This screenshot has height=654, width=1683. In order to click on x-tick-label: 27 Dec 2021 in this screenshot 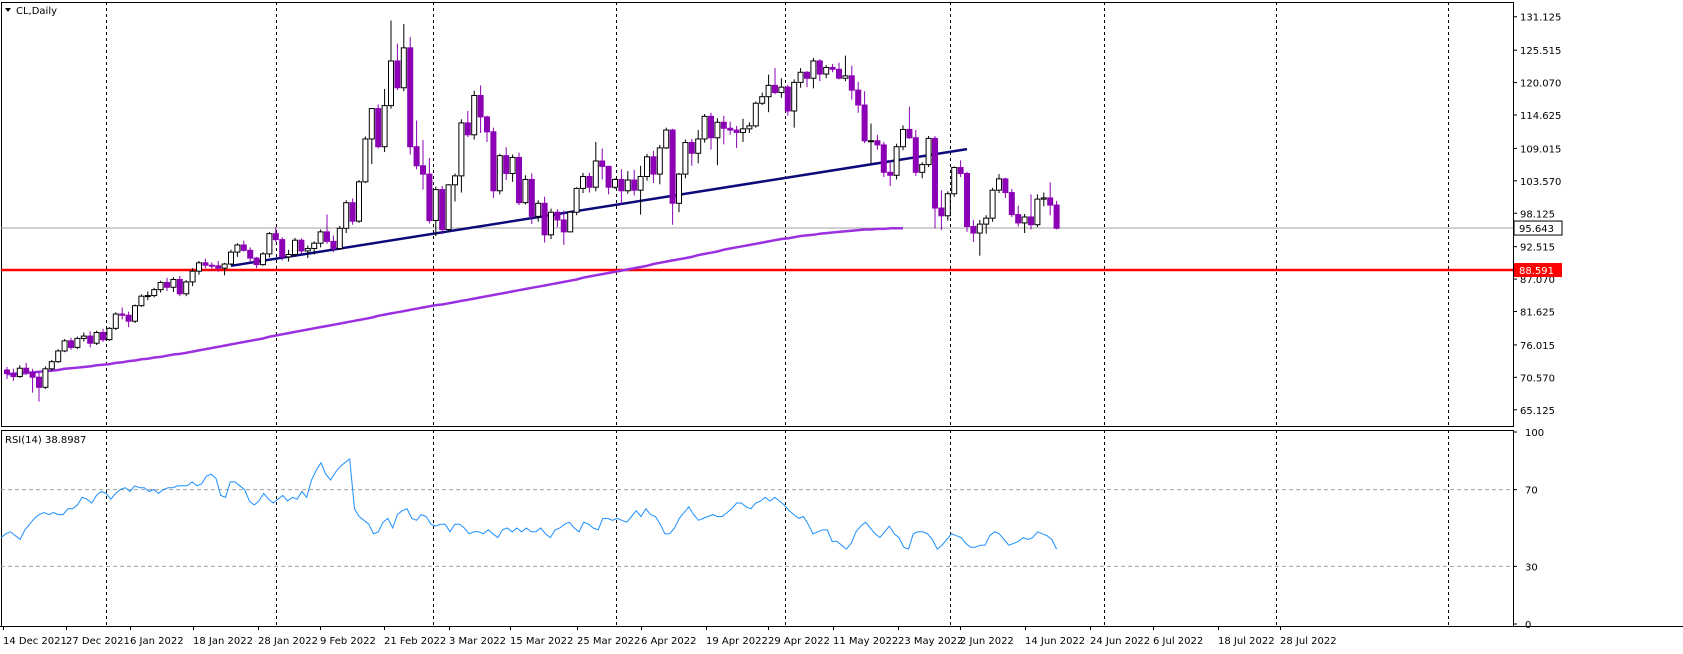, I will do `click(98, 641)`.